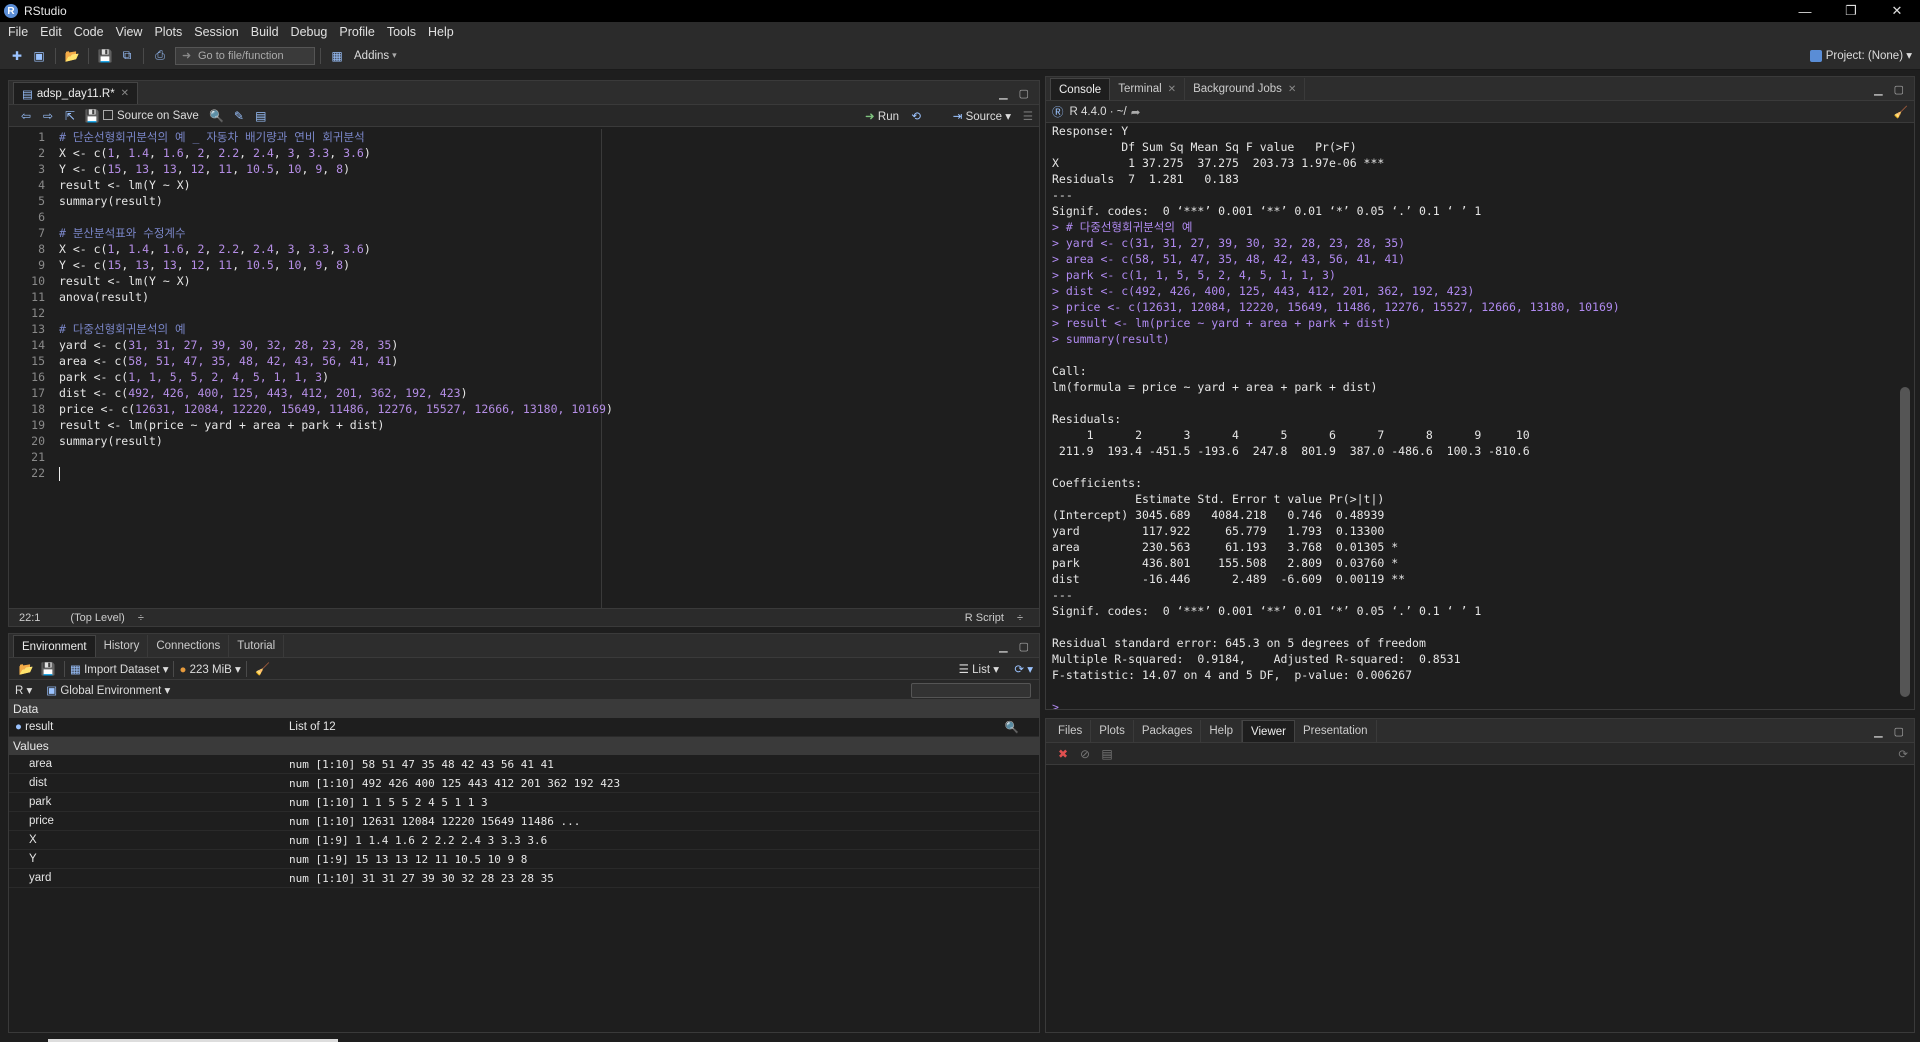 The width and height of the screenshot is (1920, 1042). Describe the element at coordinates (1112, 731) in the screenshot. I see `tab-plots: Plots` at that location.